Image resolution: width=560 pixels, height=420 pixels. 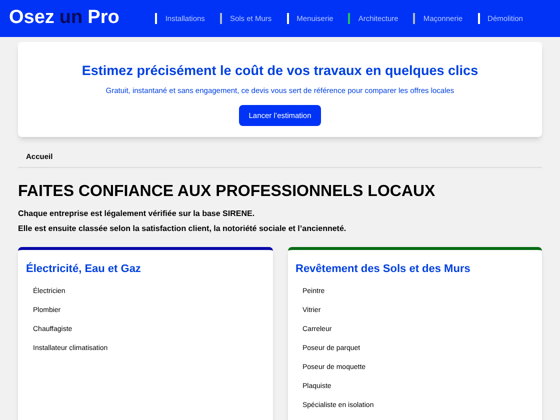 I want to click on intro-text: Elle est ensuite classée selon la satisfaction client, la notoriété sociale et l’ancienneté., so click(x=183, y=229).